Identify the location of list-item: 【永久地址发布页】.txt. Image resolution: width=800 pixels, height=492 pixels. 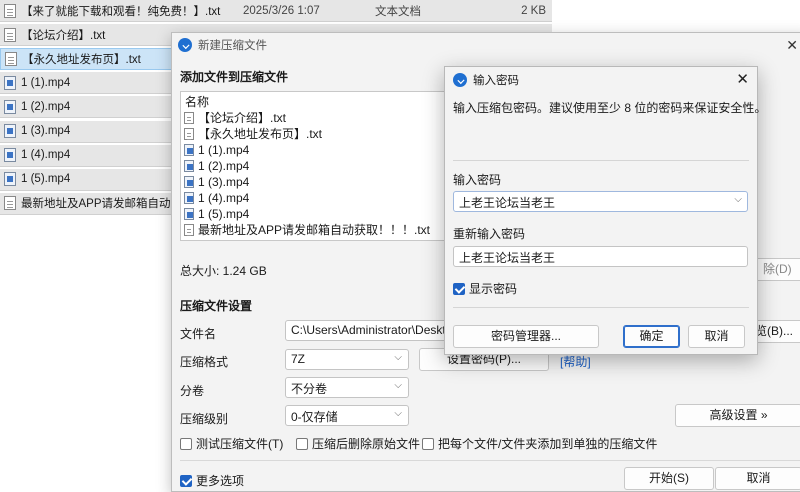
(312, 134).